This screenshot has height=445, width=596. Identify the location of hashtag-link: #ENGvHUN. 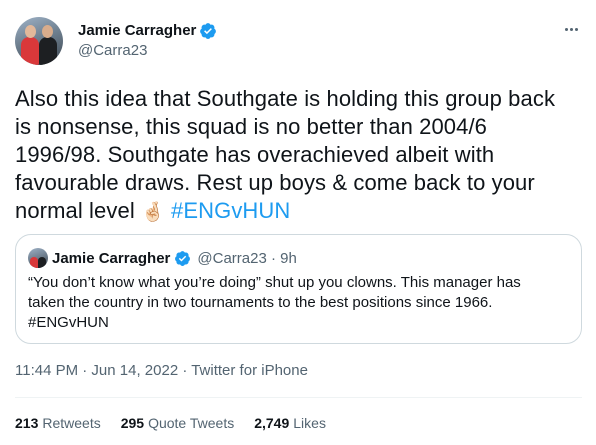
(230, 210).